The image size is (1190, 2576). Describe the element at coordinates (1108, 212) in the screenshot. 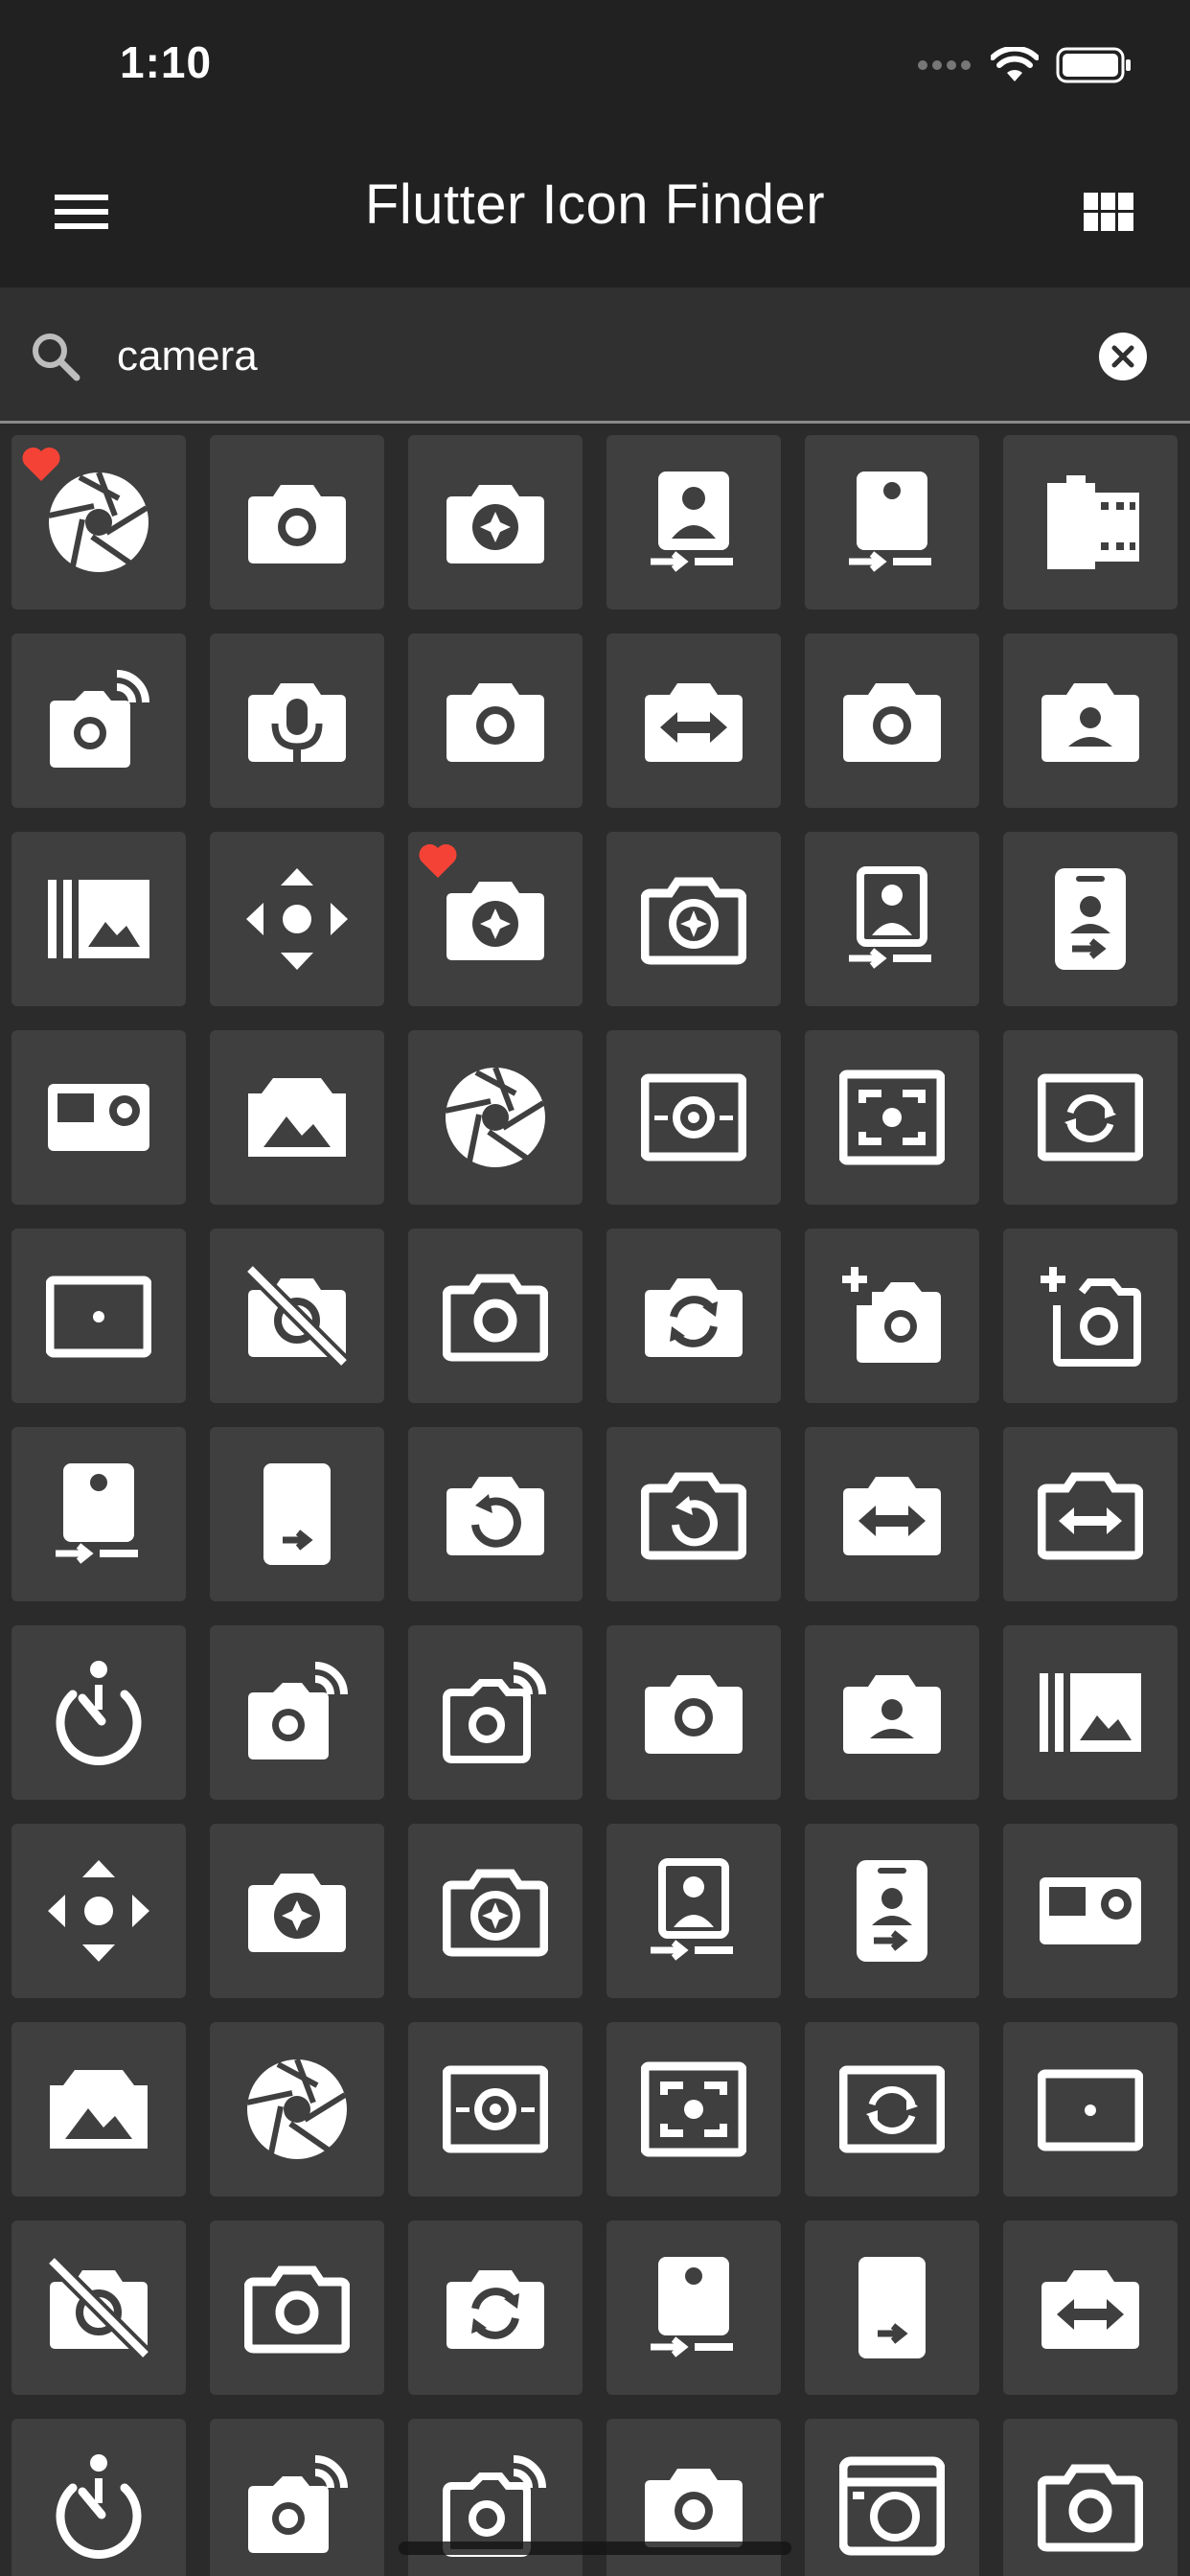

I see `grid-view-button` at that location.